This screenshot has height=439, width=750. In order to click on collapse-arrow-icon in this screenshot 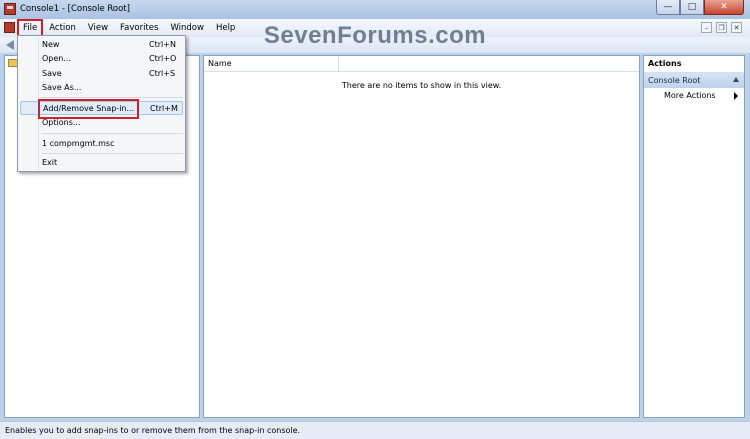, I will do `click(736, 79)`.